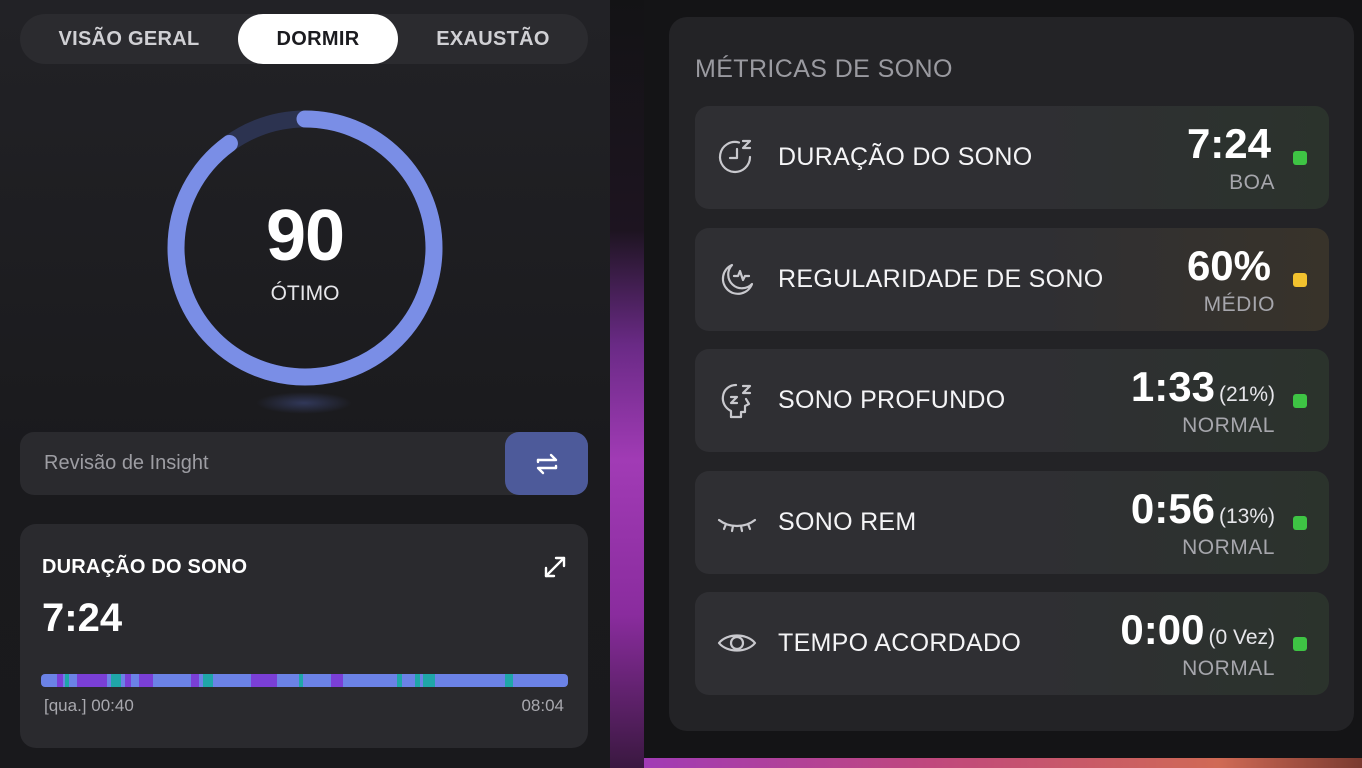  I want to click on metric-value-main: 7:24, so click(1228, 143).